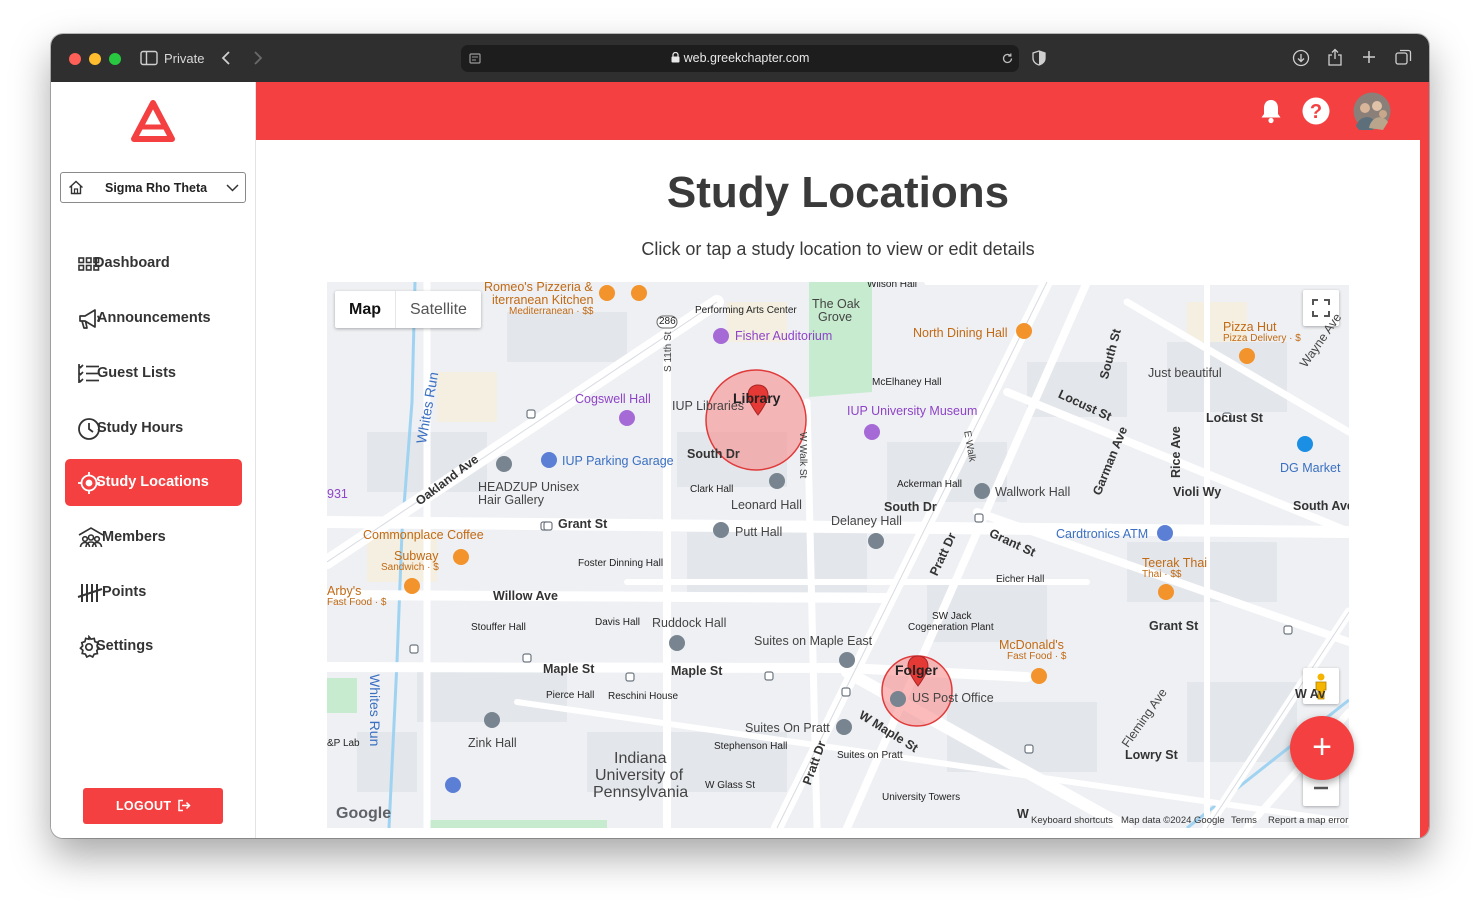  What do you see at coordinates (1072, 820) in the screenshot?
I see `keyboard-shortcuts-link: Keyboard shortcuts` at bounding box center [1072, 820].